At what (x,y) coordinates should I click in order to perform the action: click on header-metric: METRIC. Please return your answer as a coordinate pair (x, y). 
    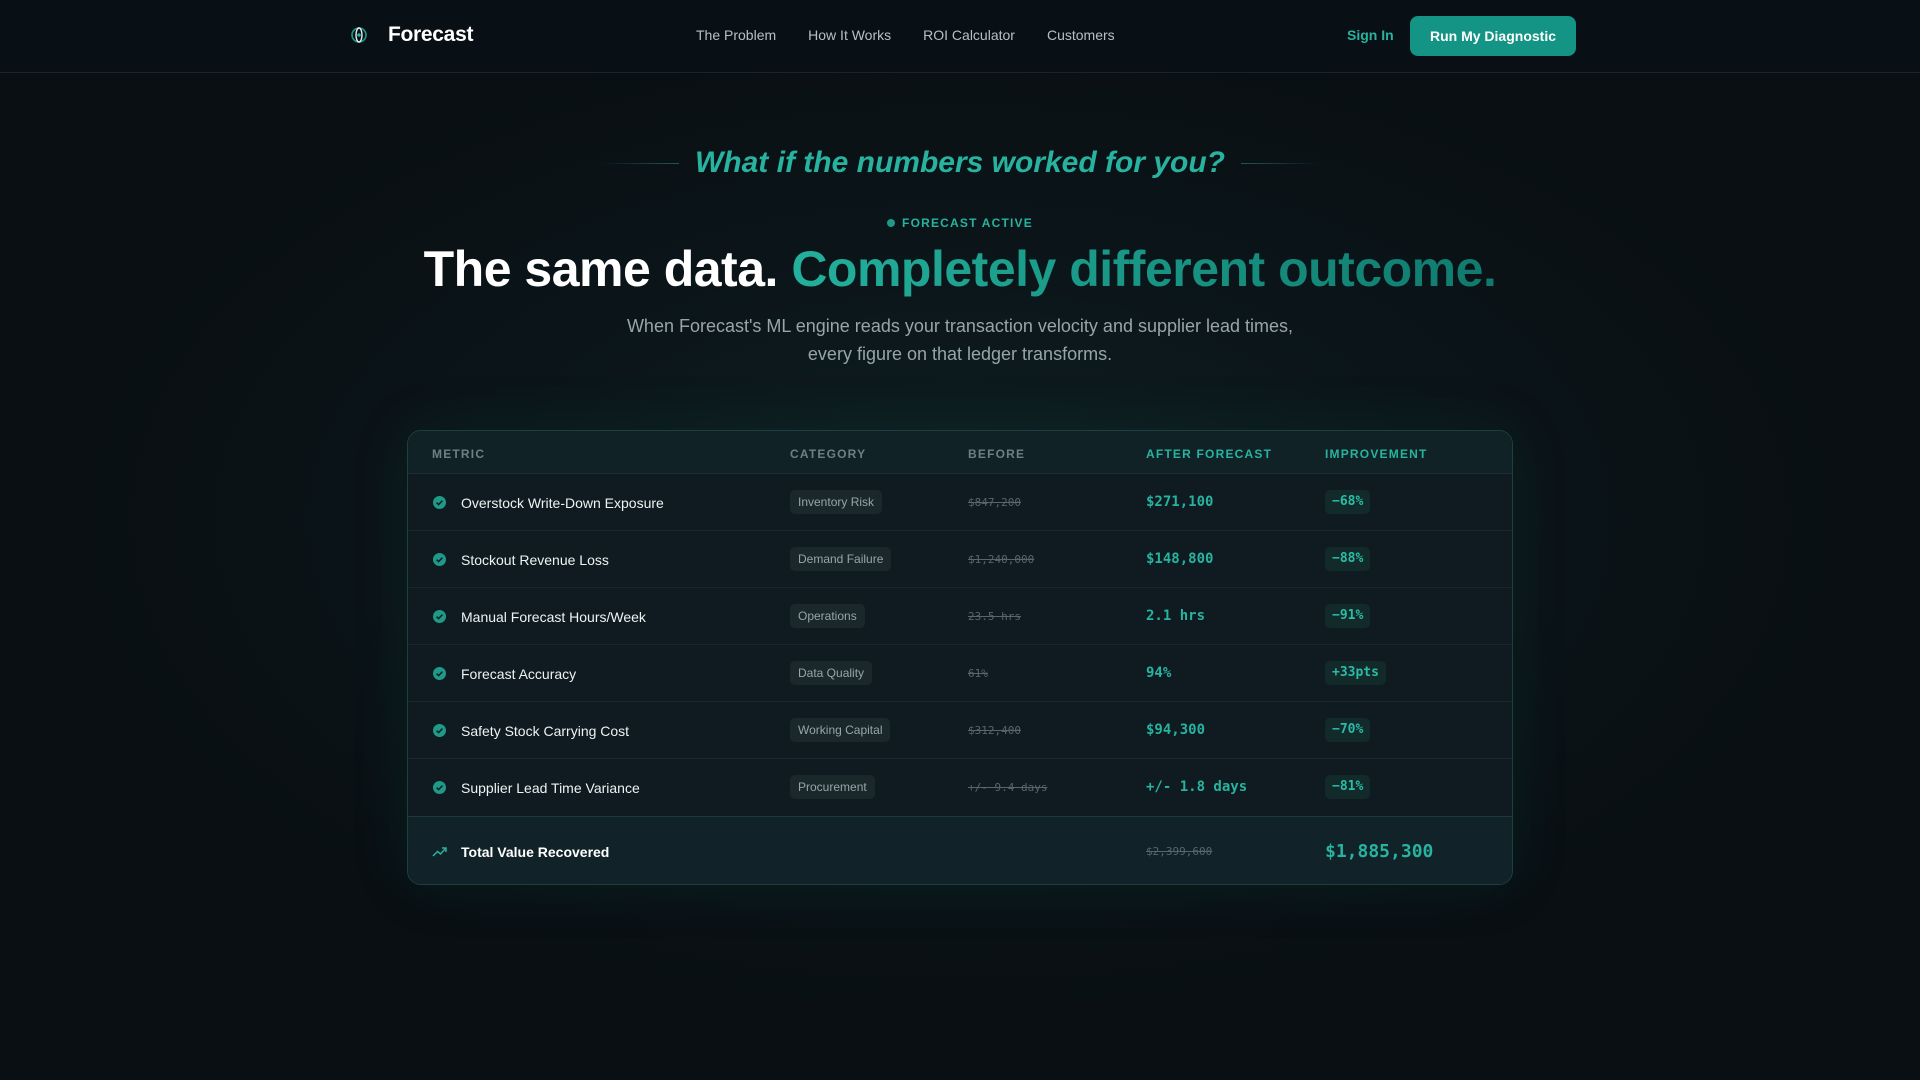
    Looking at the image, I should click on (459, 454).